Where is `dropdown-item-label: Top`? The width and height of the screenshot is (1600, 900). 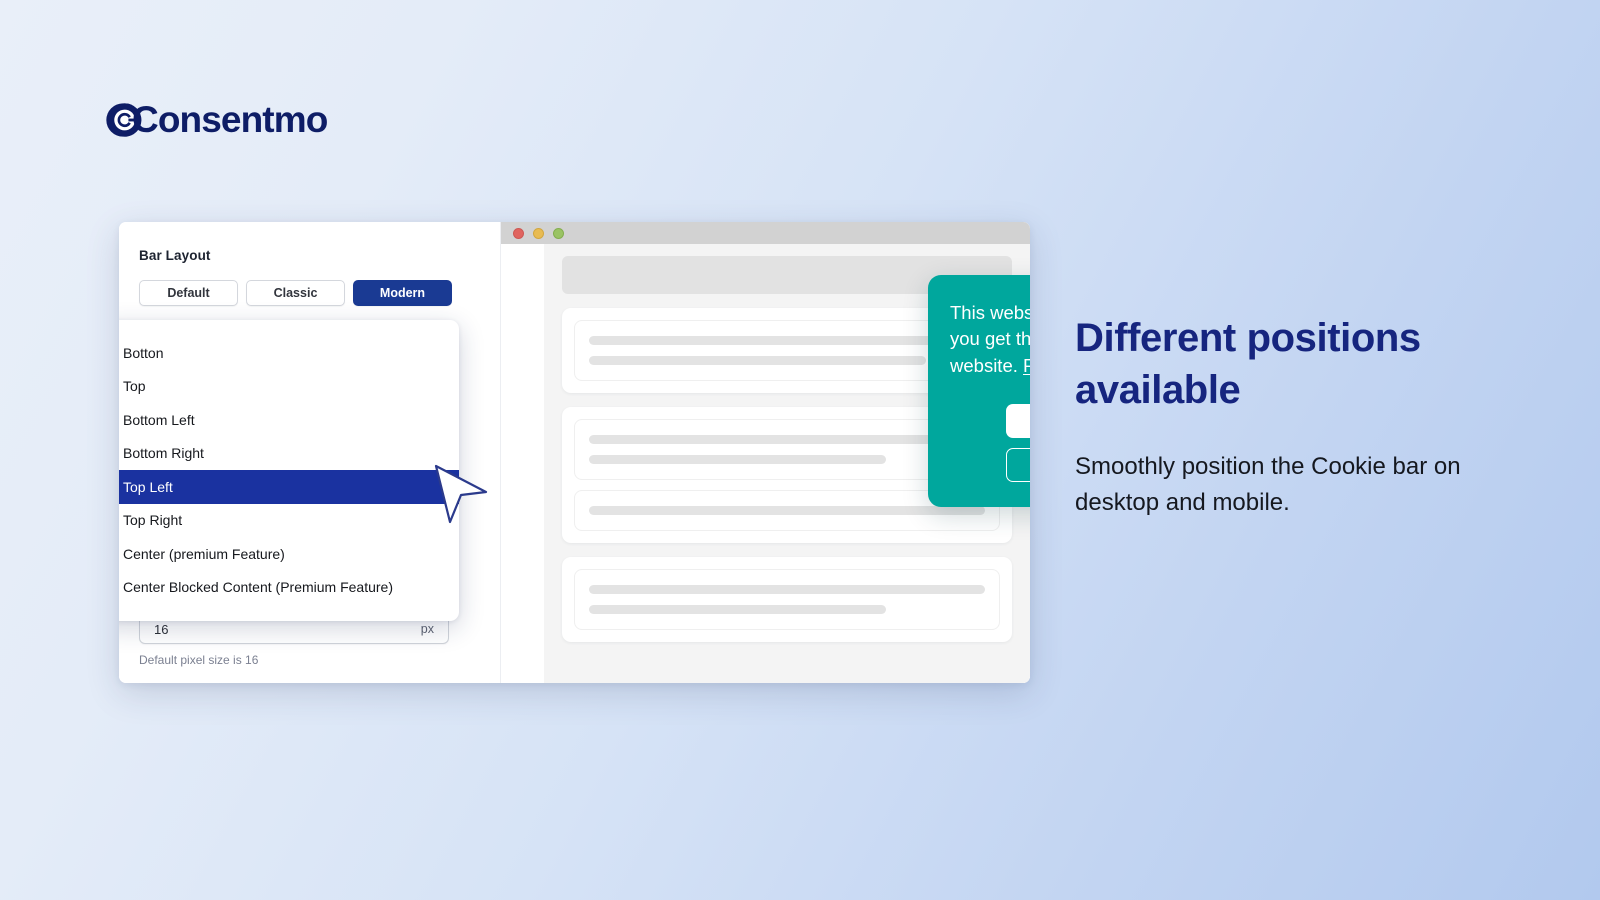 dropdown-item-label: Top is located at coordinates (134, 386).